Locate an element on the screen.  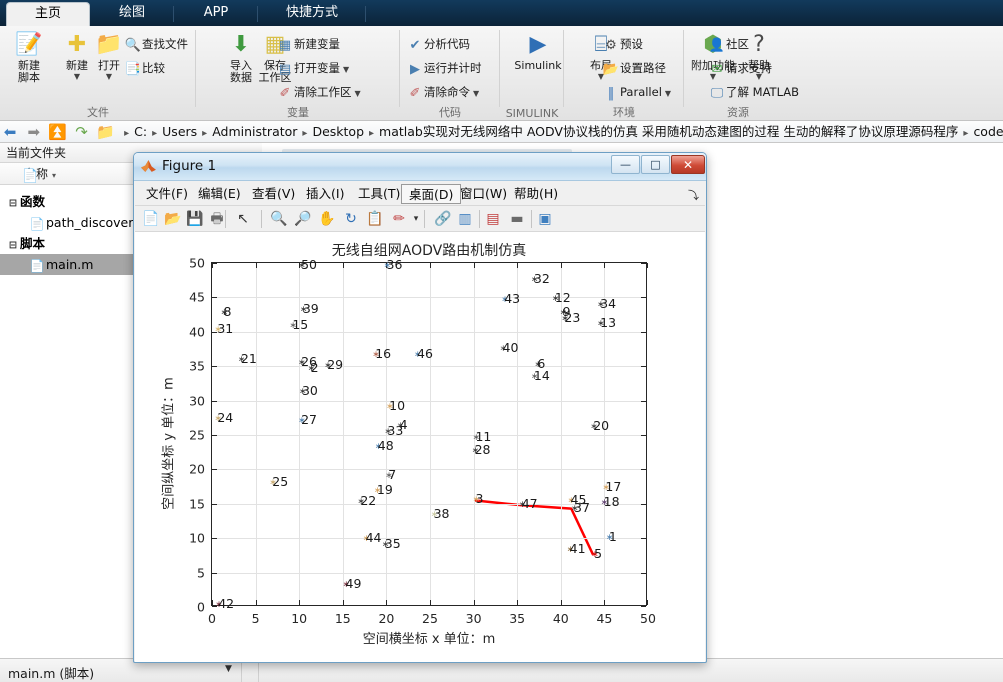
set-path-button: 📂设置路径 is located at coordinates (634, 68).